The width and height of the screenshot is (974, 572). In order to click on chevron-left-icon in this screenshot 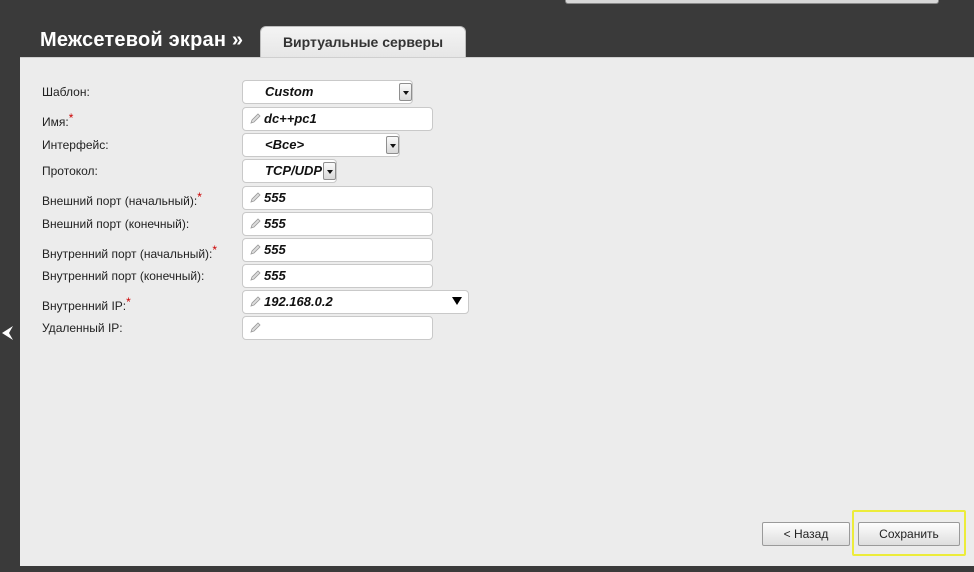, I will do `click(7, 333)`.